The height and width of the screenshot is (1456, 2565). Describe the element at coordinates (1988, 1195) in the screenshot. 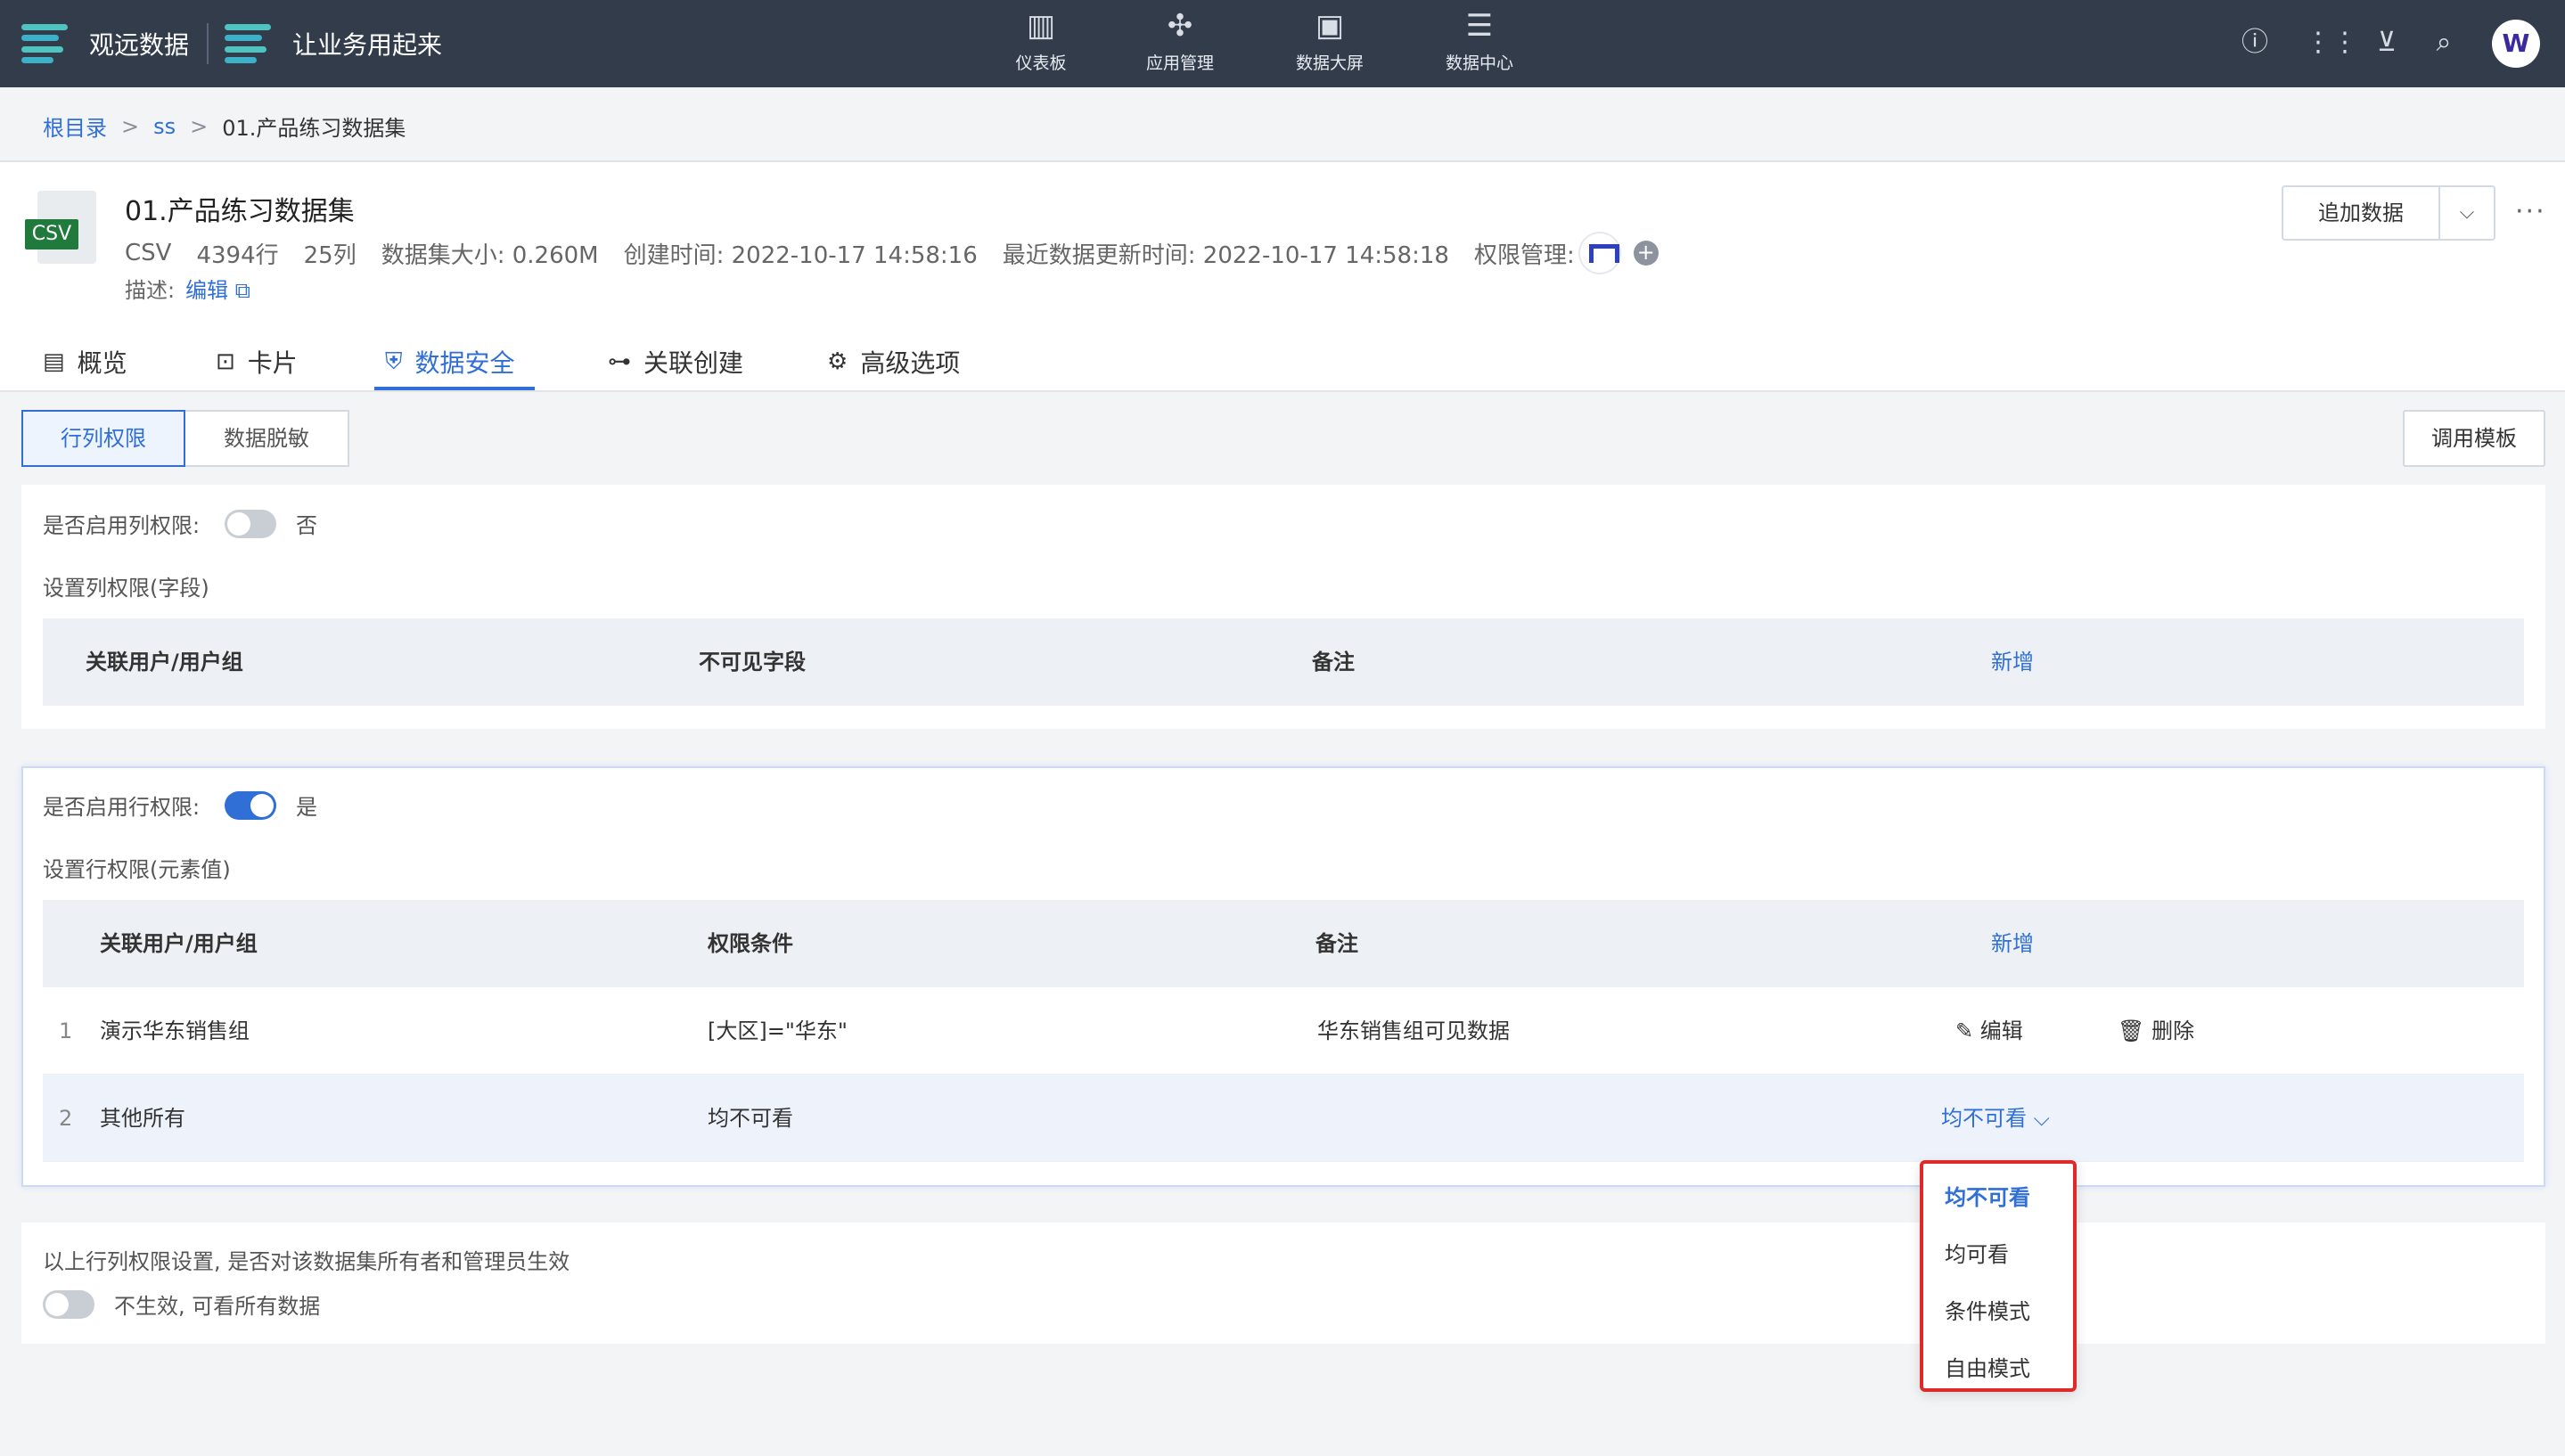

I see `dropdown-option-none-visible: 均不可看` at that location.